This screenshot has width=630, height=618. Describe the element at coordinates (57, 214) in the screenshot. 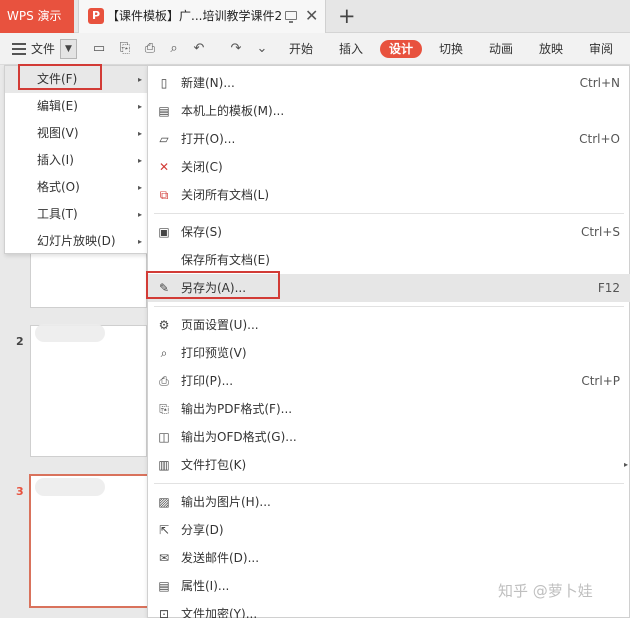

I see `menu-item-label: 工具(T)` at that location.